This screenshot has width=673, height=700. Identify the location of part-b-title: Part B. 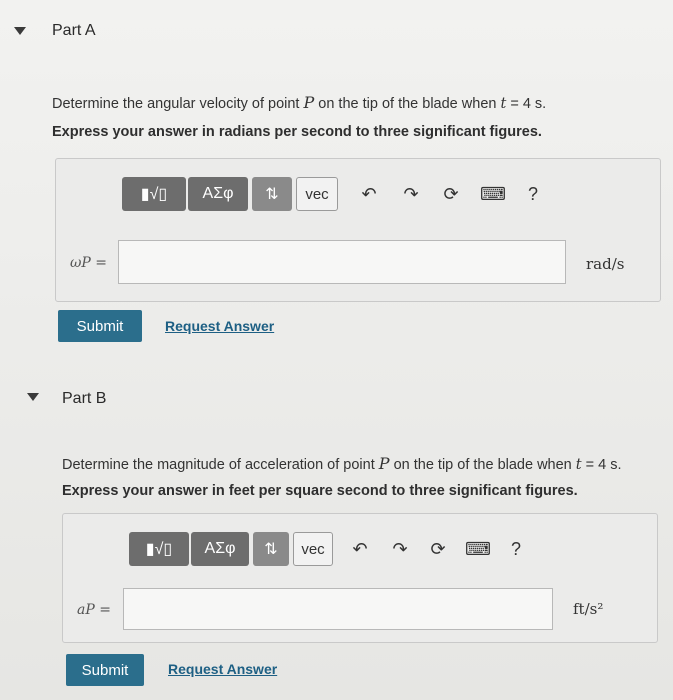
(84, 398).